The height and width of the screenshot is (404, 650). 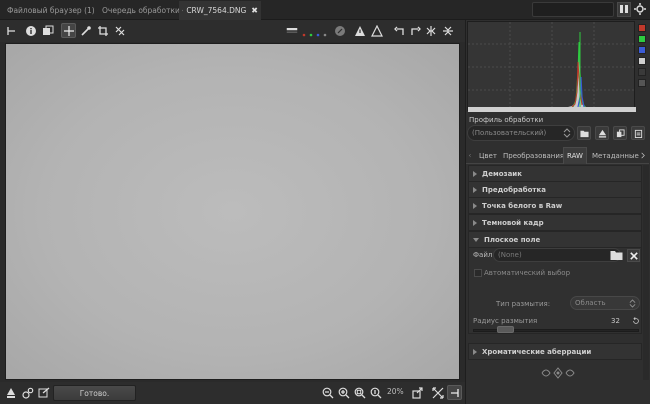 What do you see at coordinates (447, 30) in the screenshot?
I see `flip-vertical-button` at bounding box center [447, 30].